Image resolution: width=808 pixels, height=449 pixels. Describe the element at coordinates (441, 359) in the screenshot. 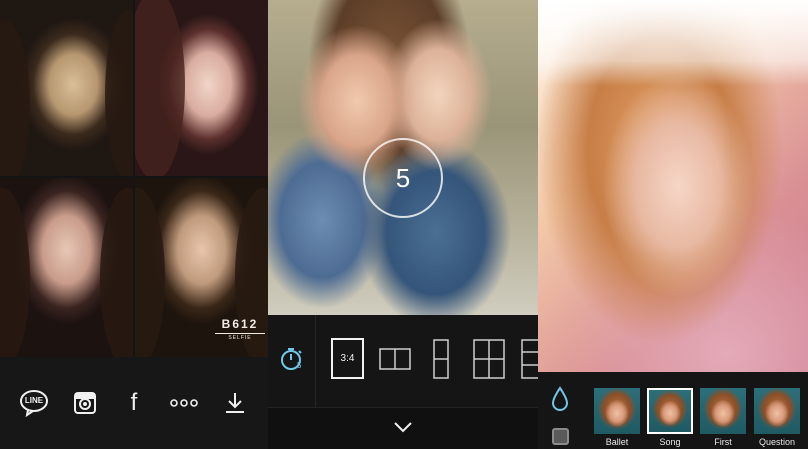

I see `layout-two-vertical-icon` at that location.